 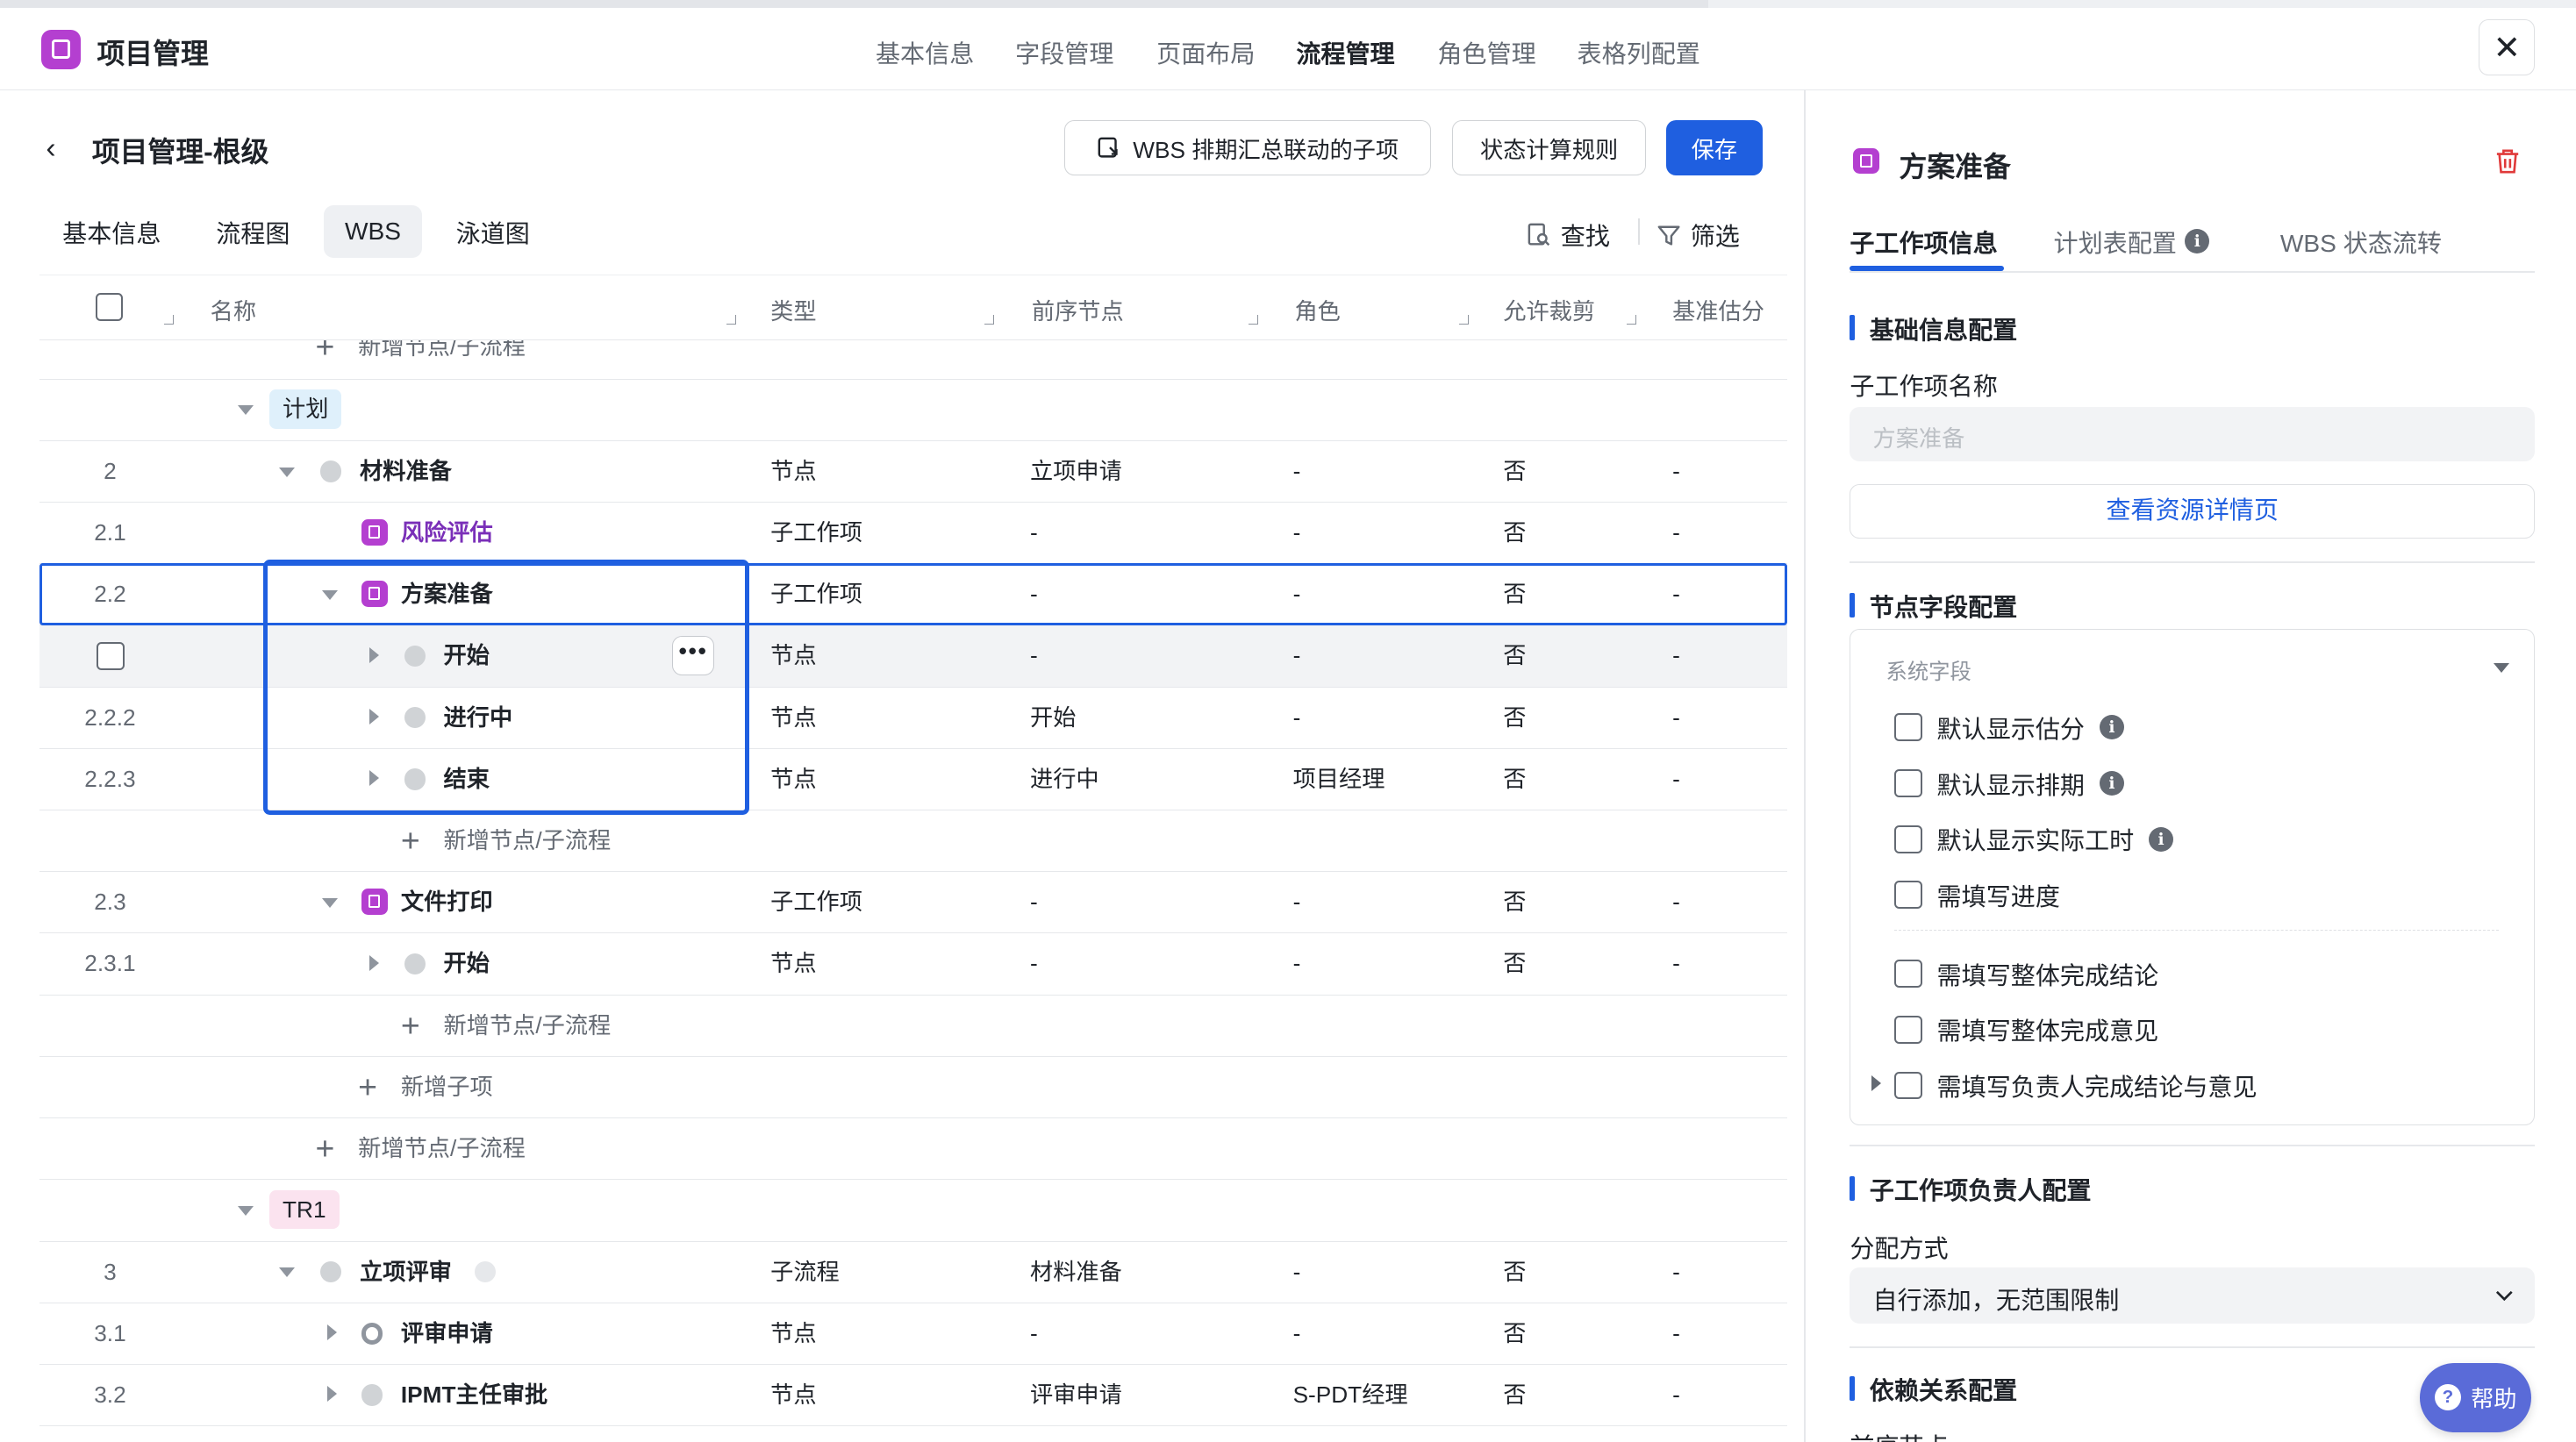 I want to click on table-row: 3.2 IPMT主任审批 节点 评审申请 S-PDT经理 否 -, so click(x=913, y=1396).